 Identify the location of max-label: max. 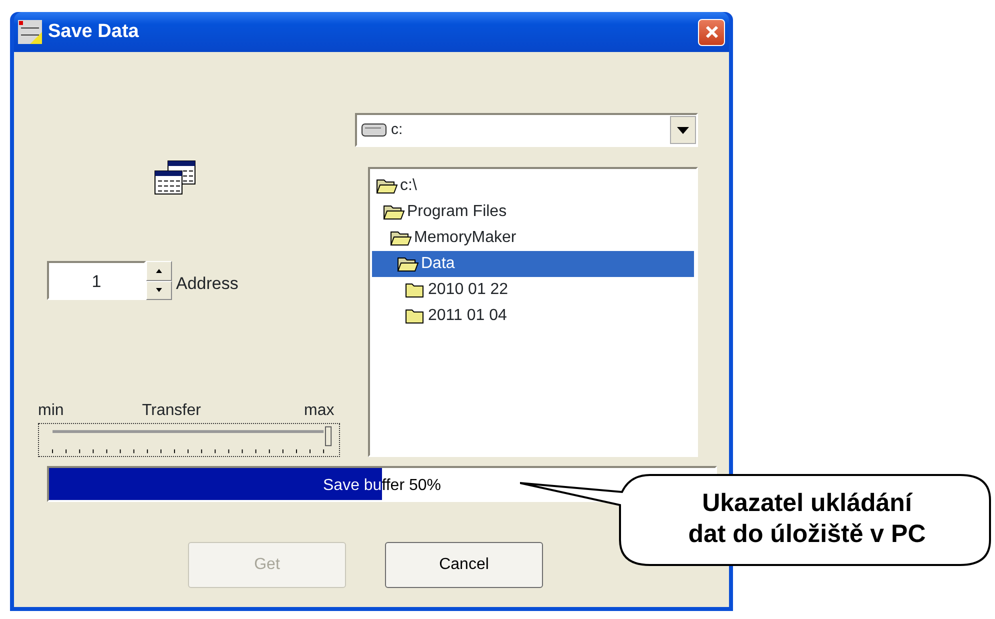
(319, 411).